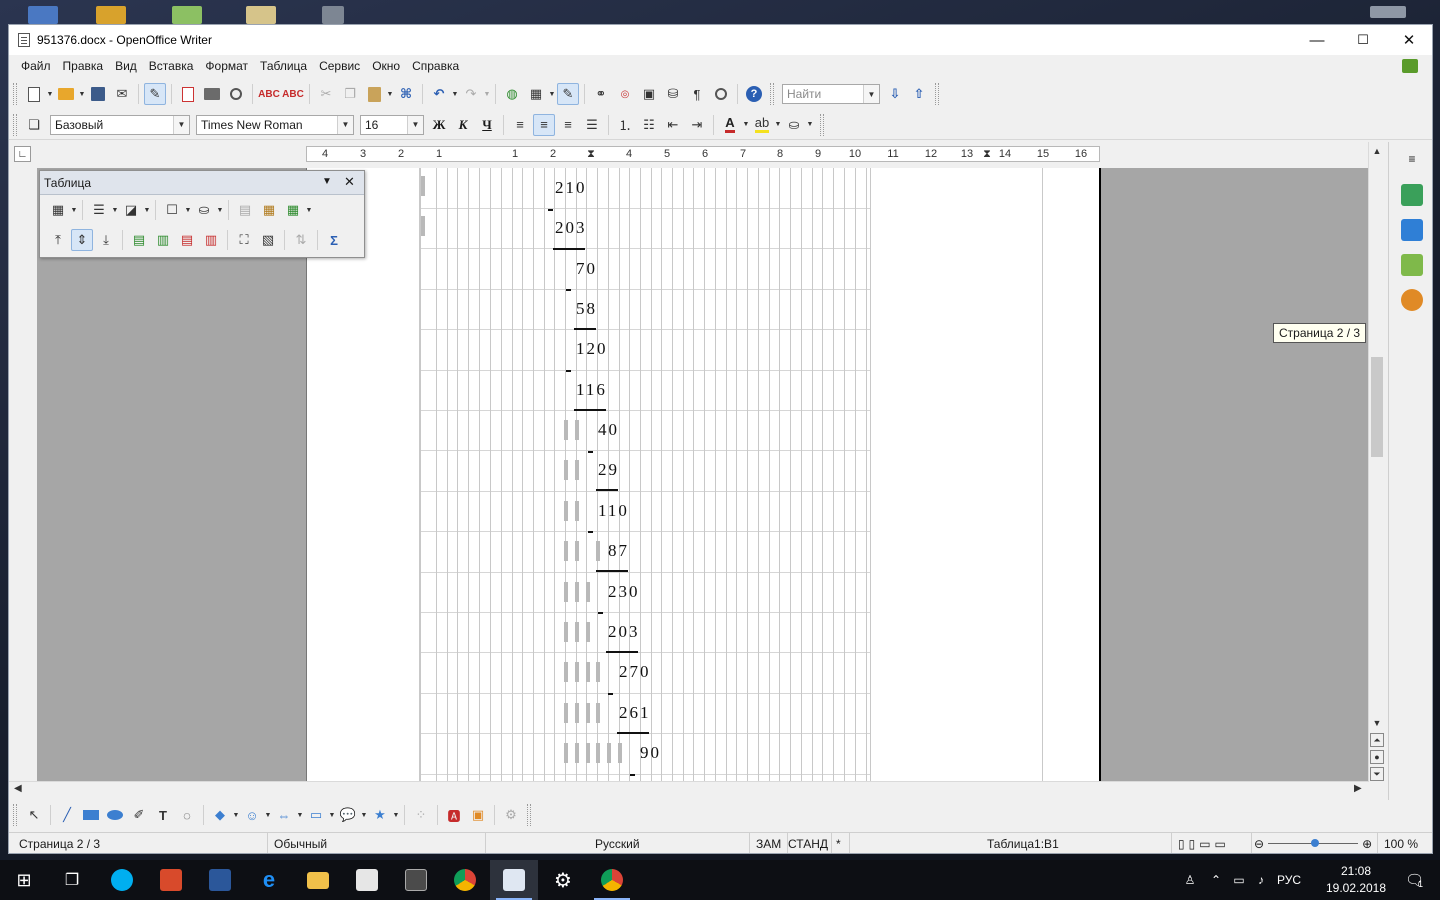 Image resolution: width=1440 pixels, height=900 pixels. Describe the element at coordinates (72, 880) in the screenshot. I see `task-view-button: ❐` at that location.